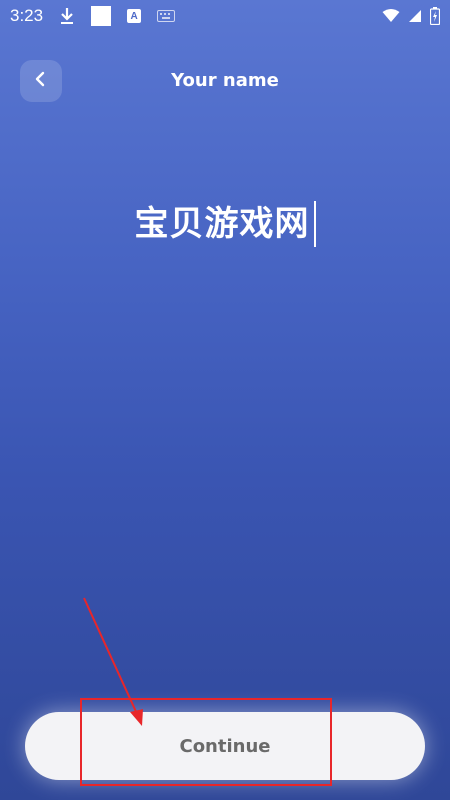 Image resolution: width=450 pixels, height=800 pixels. What do you see at coordinates (225, 16) in the screenshot?
I see `status-bar: 3:23 A` at bounding box center [225, 16].